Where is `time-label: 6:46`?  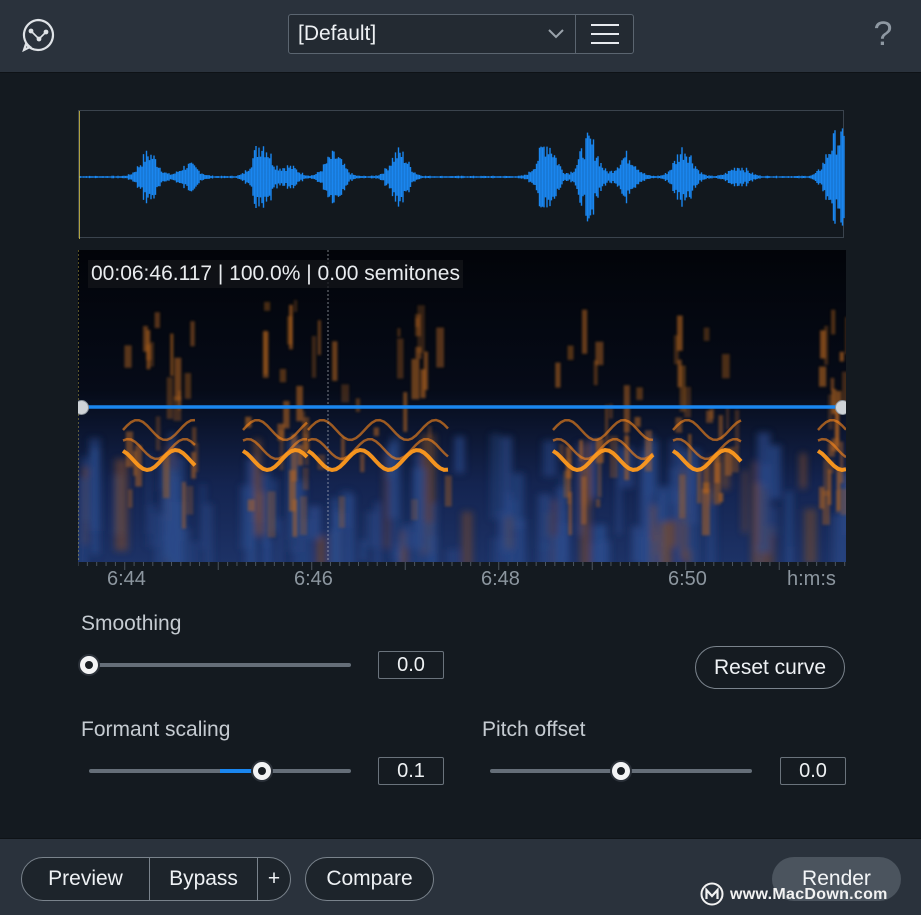
time-label: 6:46 is located at coordinates (313, 579).